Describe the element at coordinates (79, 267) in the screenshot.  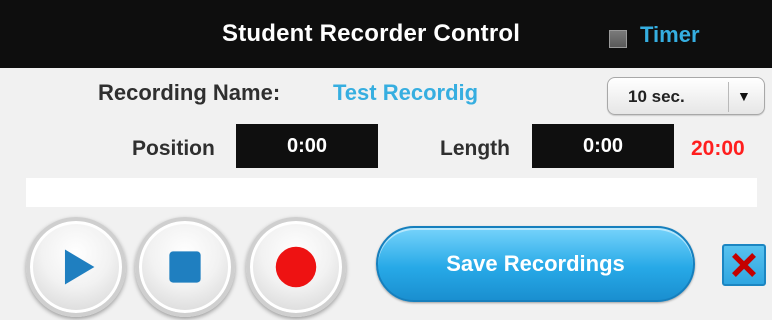
I see `play-icon` at that location.